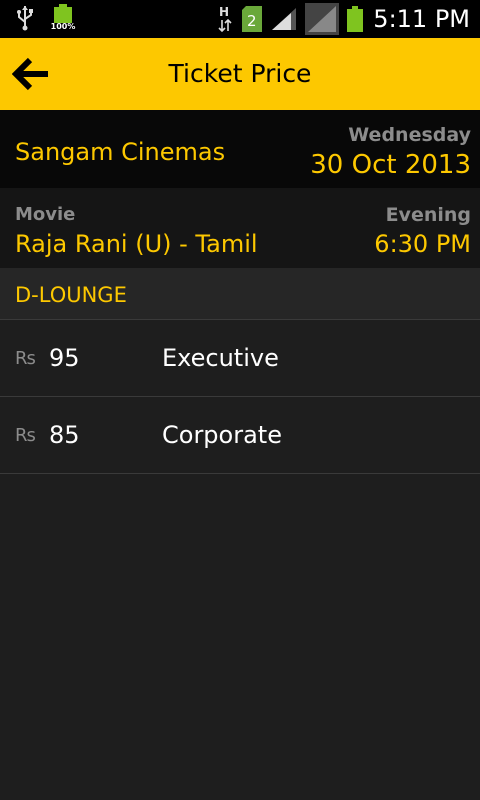 The width and height of the screenshot is (480, 800). I want to click on price-amount: 95, so click(64, 358).